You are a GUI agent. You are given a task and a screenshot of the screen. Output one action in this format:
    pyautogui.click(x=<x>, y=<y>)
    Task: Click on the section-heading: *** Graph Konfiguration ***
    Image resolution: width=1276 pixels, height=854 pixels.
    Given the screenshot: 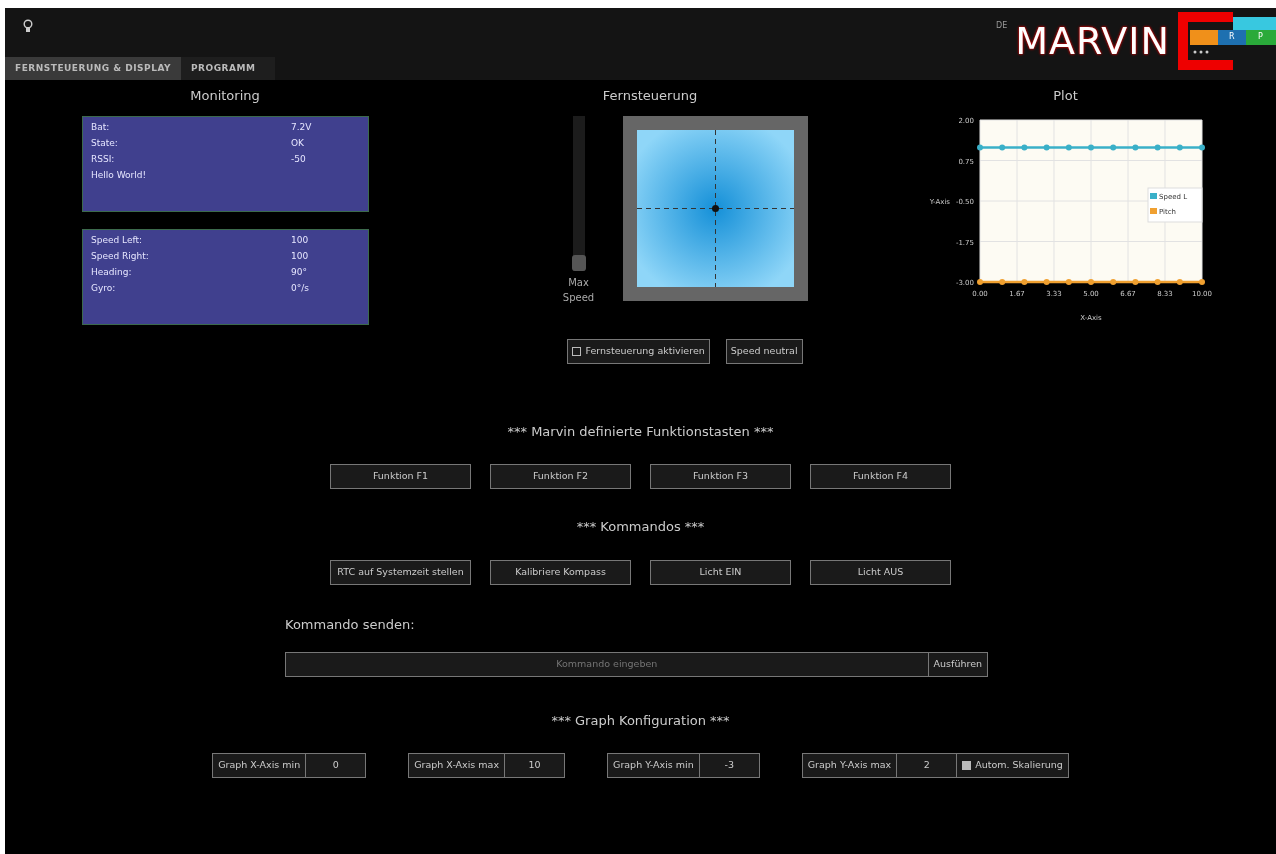 What is the action you would take?
    pyautogui.click(x=640, y=721)
    